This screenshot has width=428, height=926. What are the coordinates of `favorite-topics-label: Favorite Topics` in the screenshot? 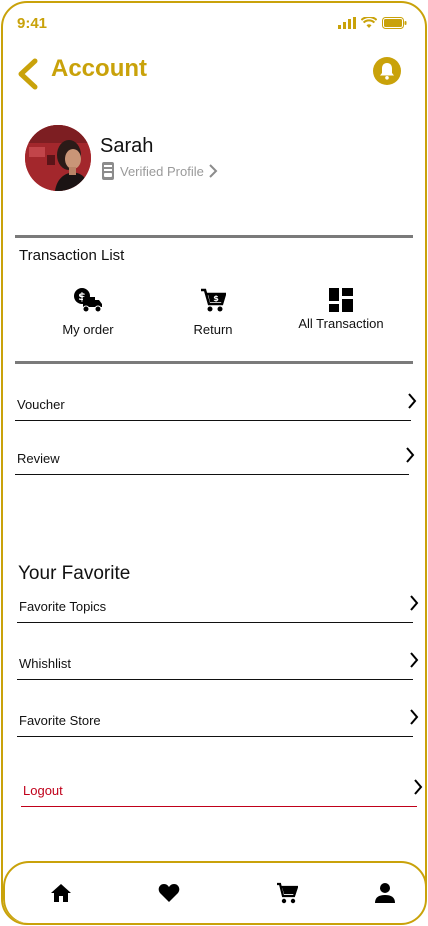 It's located at (63, 606).